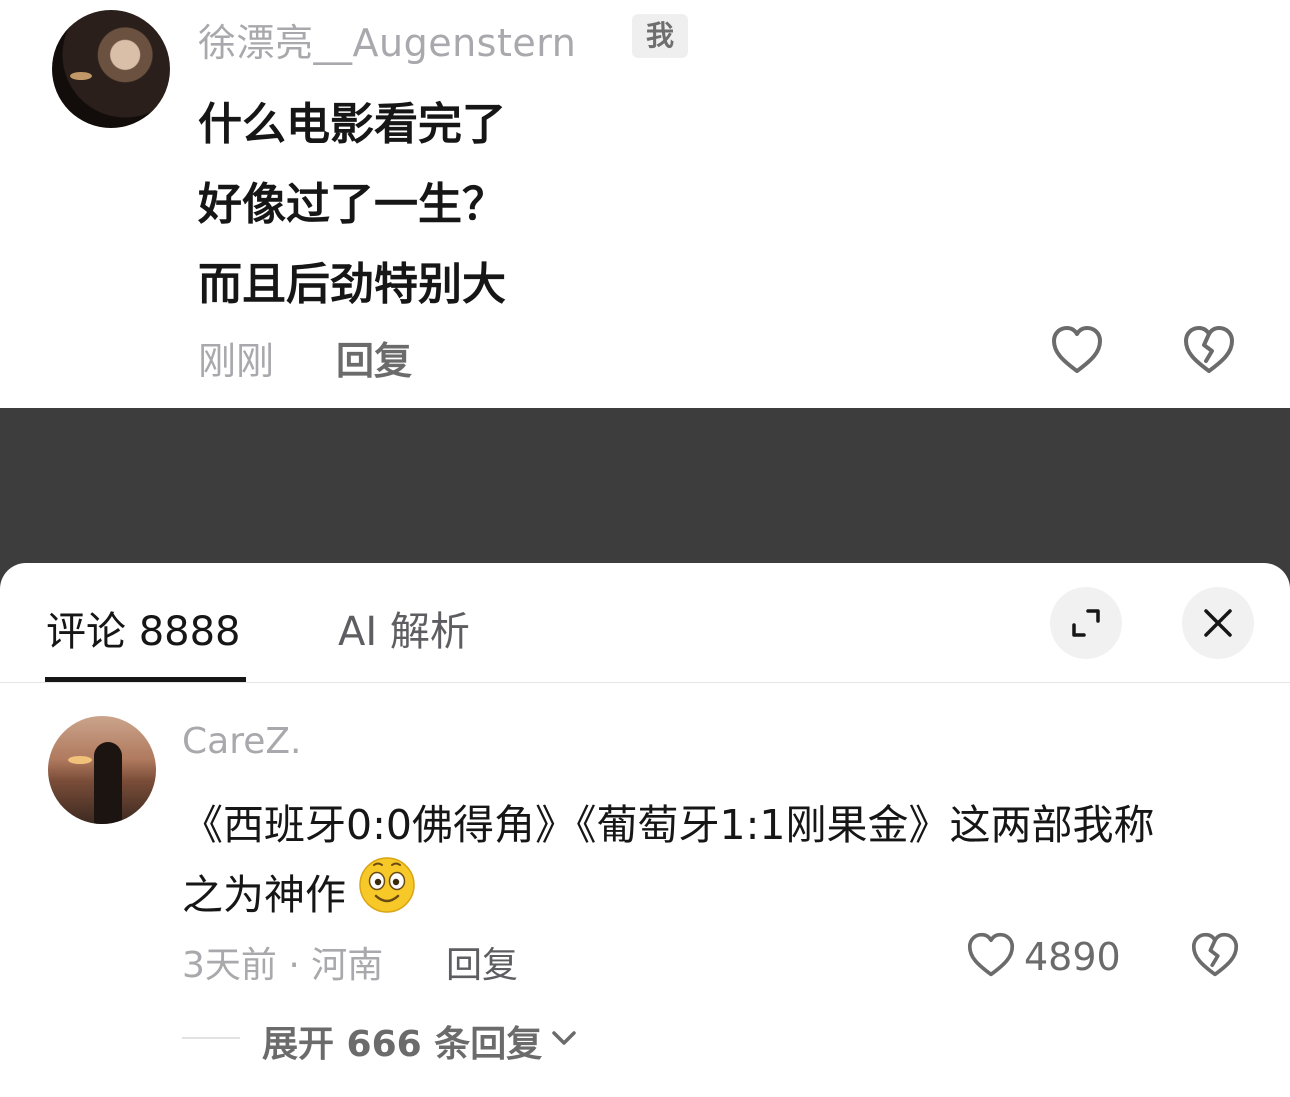 The width and height of the screenshot is (1290, 1097). What do you see at coordinates (645, 485) in the screenshot?
I see `dim-overlay` at bounding box center [645, 485].